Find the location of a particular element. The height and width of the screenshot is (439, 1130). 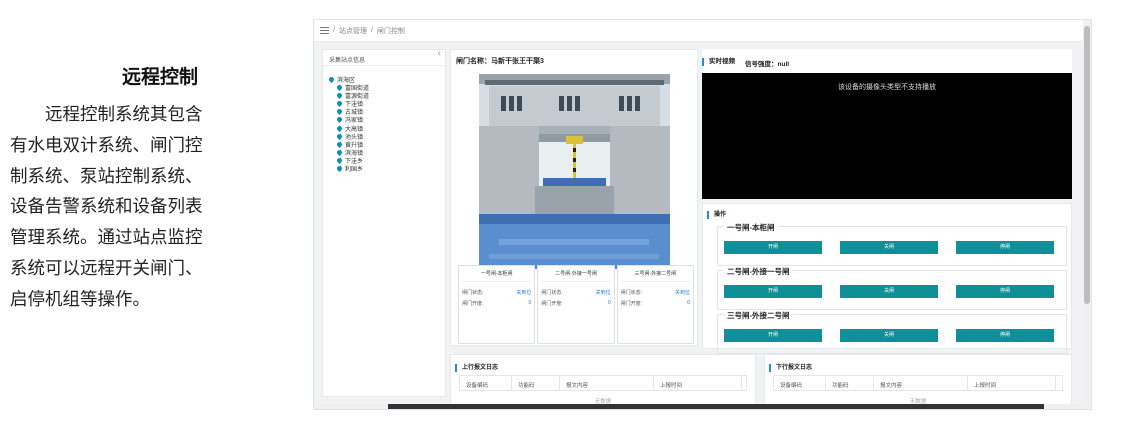

video-panel: 实时视频 信号强度：null 该设备的摄像头类型不支持播放 is located at coordinates (887, 124).